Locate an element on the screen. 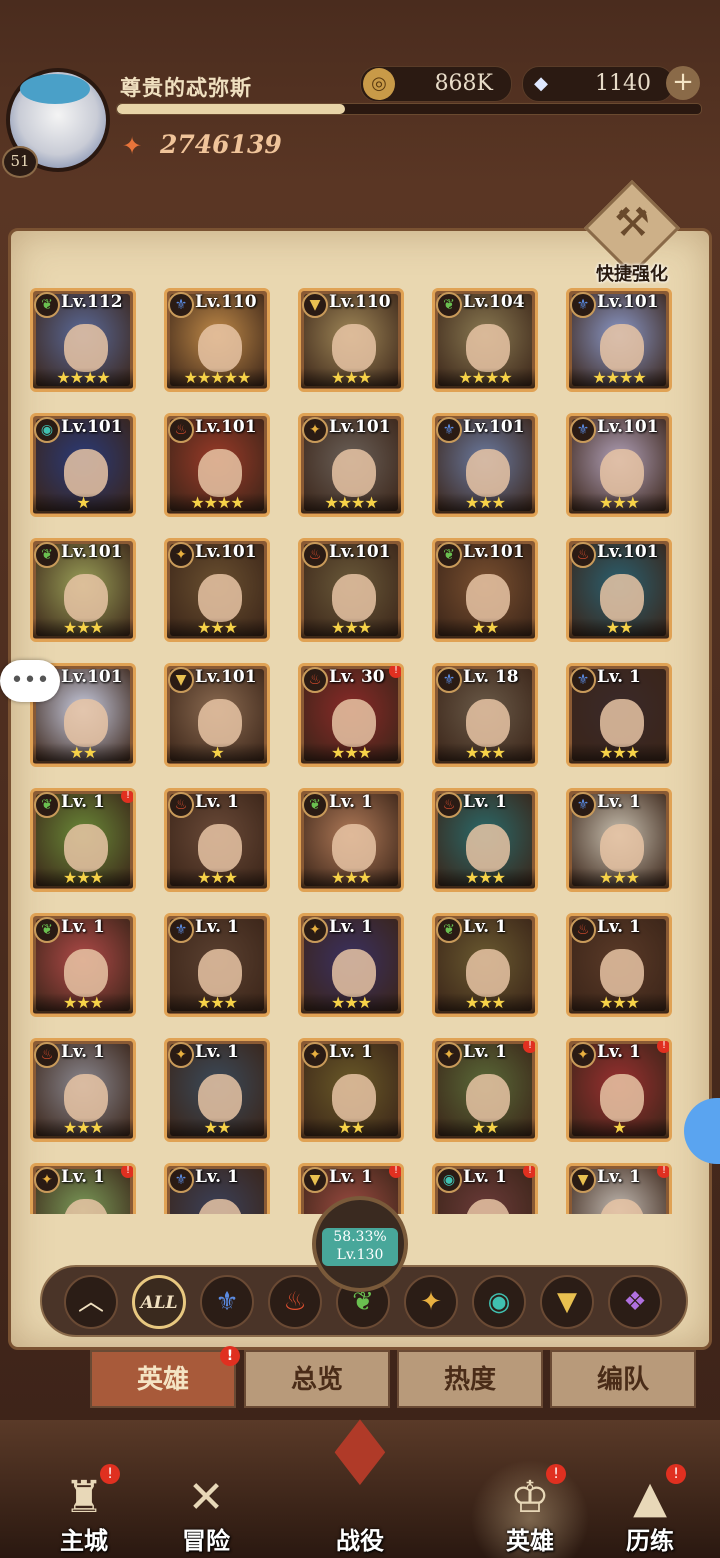 This screenshot has height=1558, width=720. hero-card: ✦ Lv. 1 ★★★ is located at coordinates (351, 965).